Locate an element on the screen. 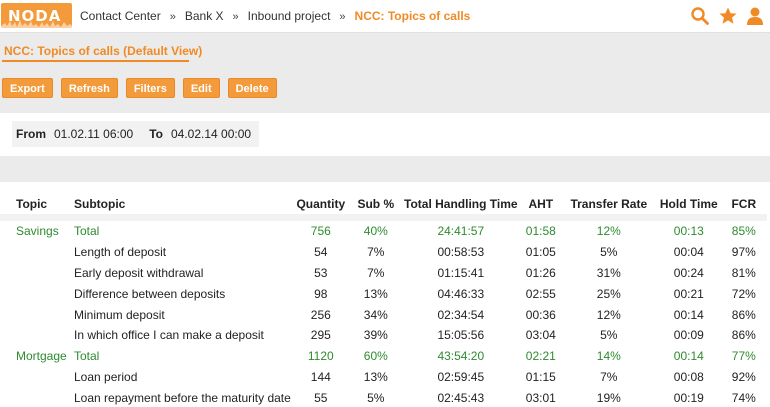 The height and width of the screenshot is (407, 770). table-cell: 97% is located at coordinates (743, 252).